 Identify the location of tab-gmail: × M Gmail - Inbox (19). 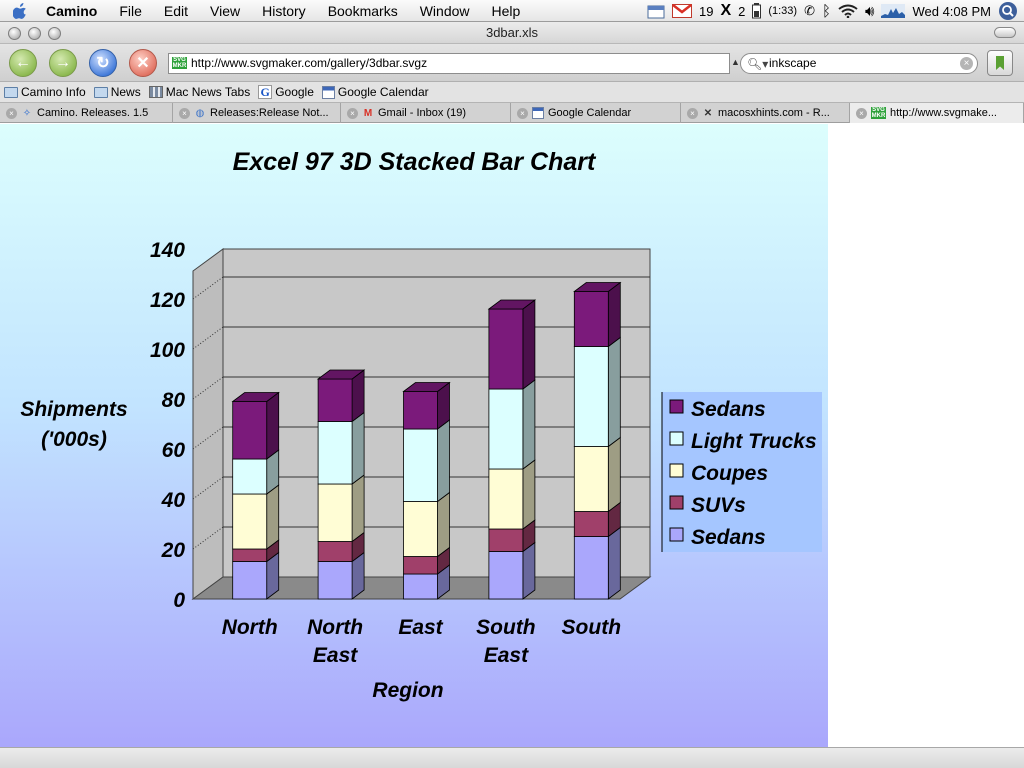
(426, 113).